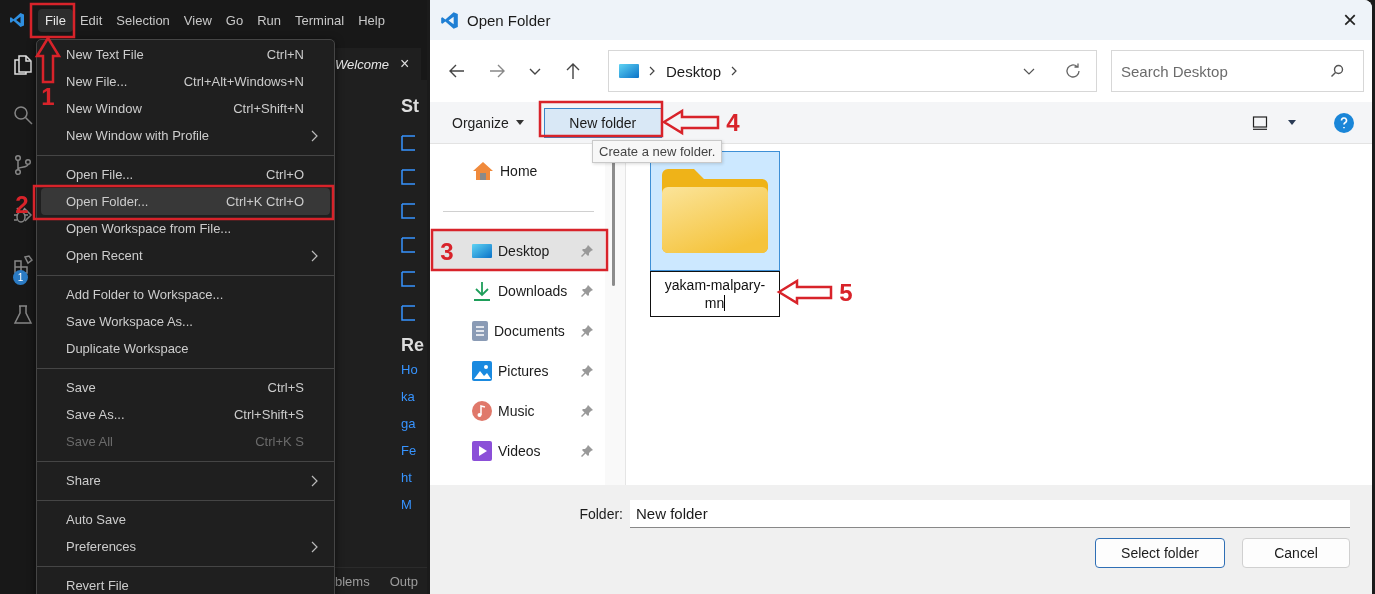 The height and width of the screenshot is (594, 1375). I want to click on menu-item: Revert File, so click(193, 583).